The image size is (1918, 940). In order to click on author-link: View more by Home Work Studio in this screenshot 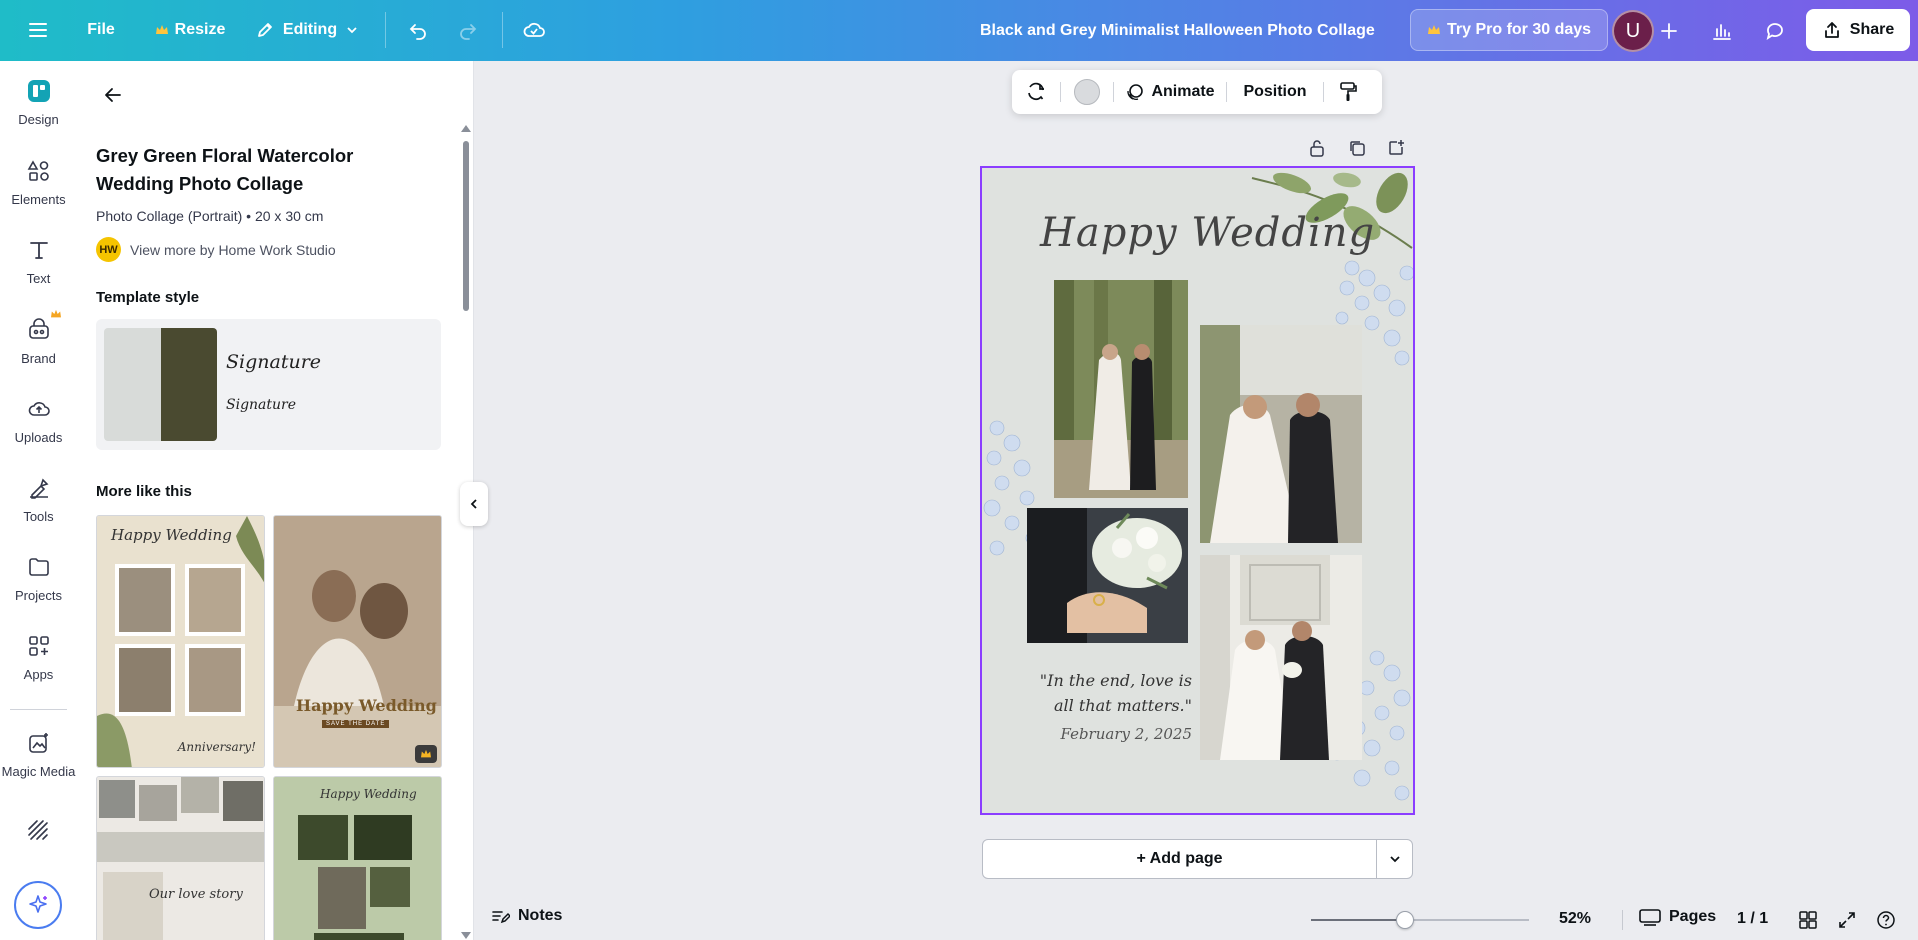, I will do `click(233, 250)`.